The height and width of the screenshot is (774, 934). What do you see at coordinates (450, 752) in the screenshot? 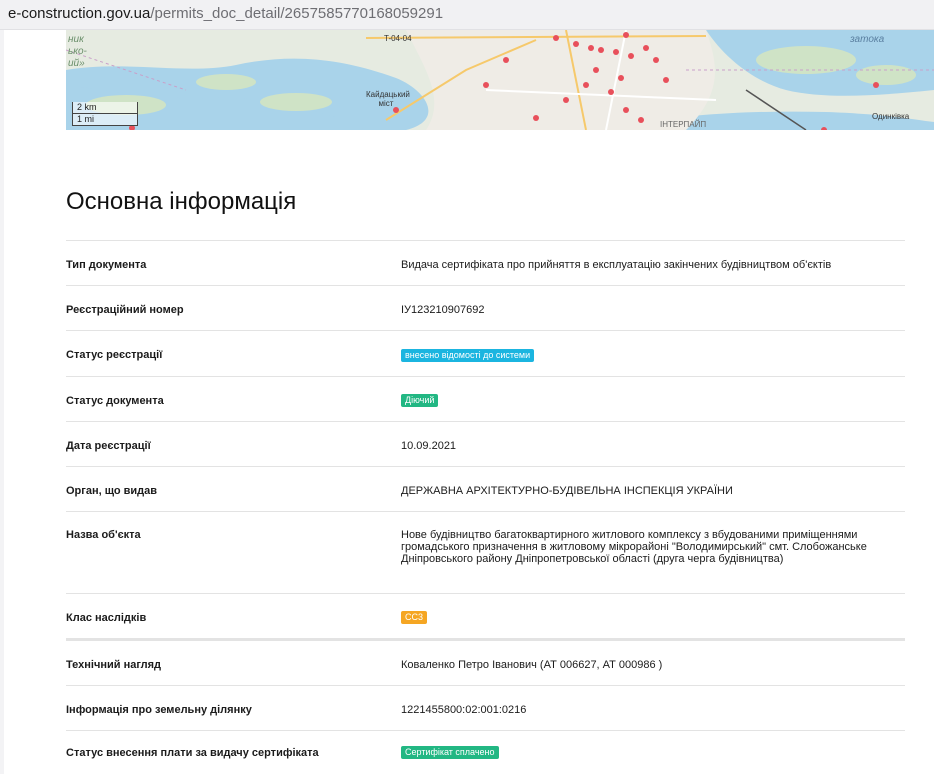
I see `status-badge: Сертифікат сплачено` at bounding box center [450, 752].